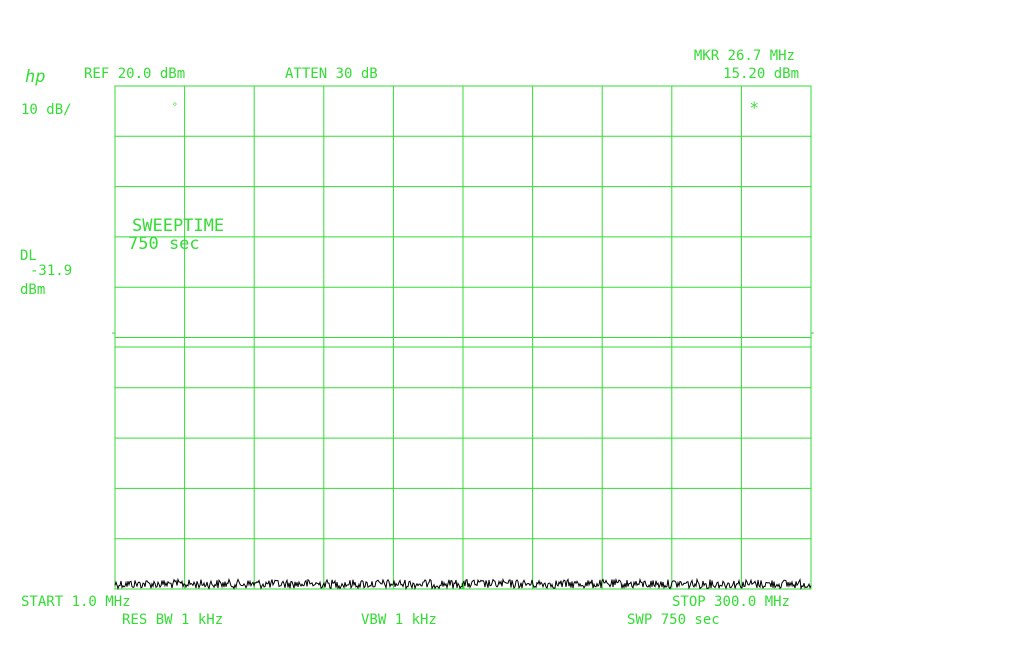  I want to click on marker-point: °, so click(175, 107).